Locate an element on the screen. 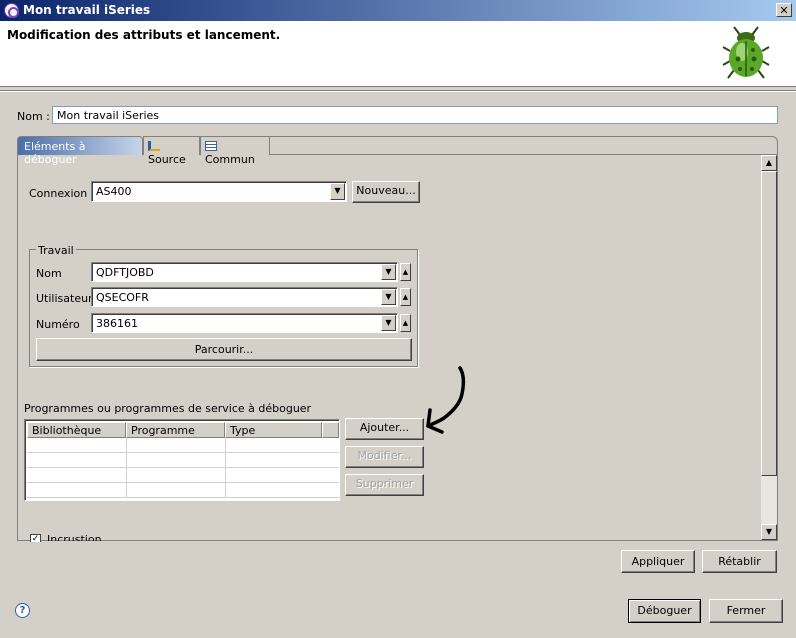  job-number-value: 386161 is located at coordinates (117, 323).